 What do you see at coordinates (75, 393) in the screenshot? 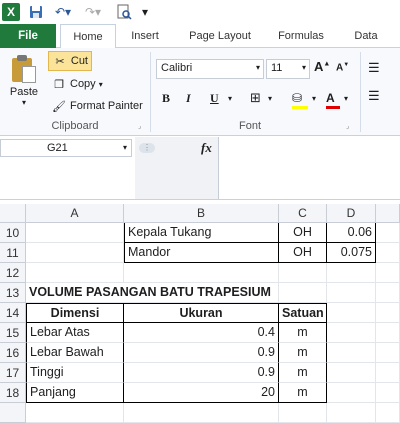
I see `cell-a18: Panjang` at bounding box center [75, 393].